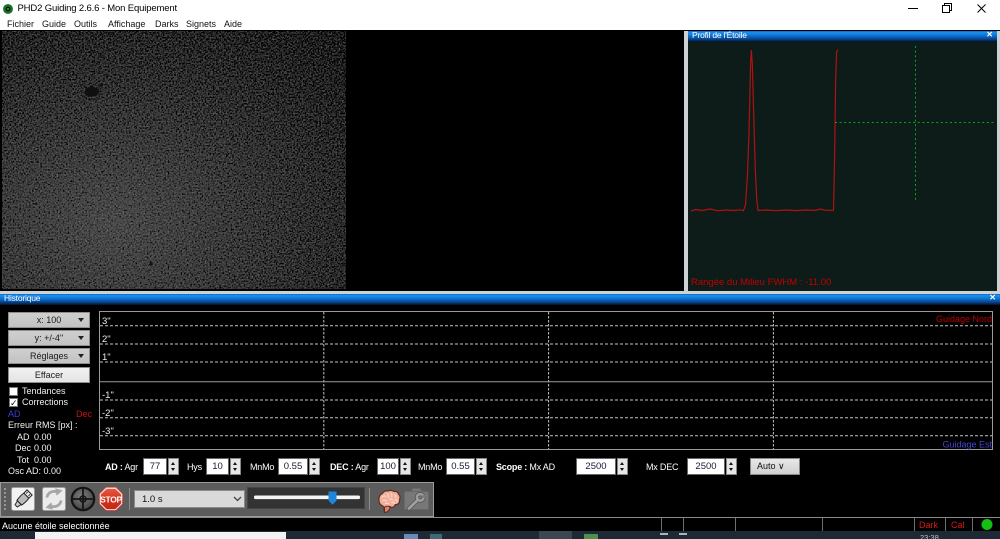 The height and width of the screenshot is (539, 1000). What do you see at coordinates (152, 499) in the screenshot?
I see `svg-text: 1.0 s` at bounding box center [152, 499].